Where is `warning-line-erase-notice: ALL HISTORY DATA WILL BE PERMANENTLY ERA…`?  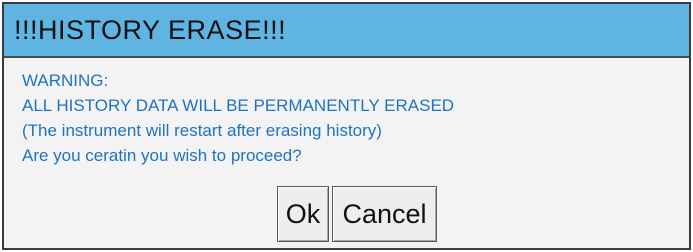
warning-line-erase-notice: ALL HISTORY DATA WILL BE PERMANENTLY ERA… is located at coordinates (238, 105).